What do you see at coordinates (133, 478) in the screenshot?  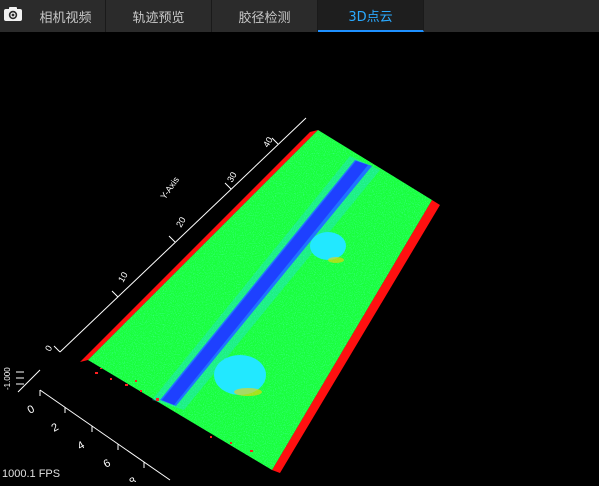 I see `x-tick-8: 8` at bounding box center [133, 478].